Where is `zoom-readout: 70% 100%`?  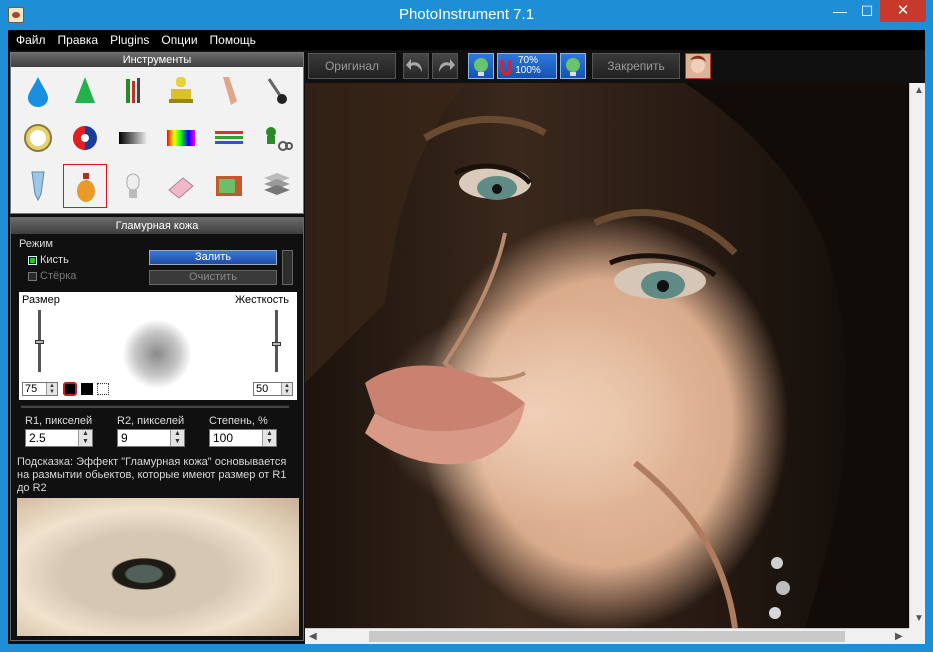
zoom-readout: 70% 100% is located at coordinates (528, 66).